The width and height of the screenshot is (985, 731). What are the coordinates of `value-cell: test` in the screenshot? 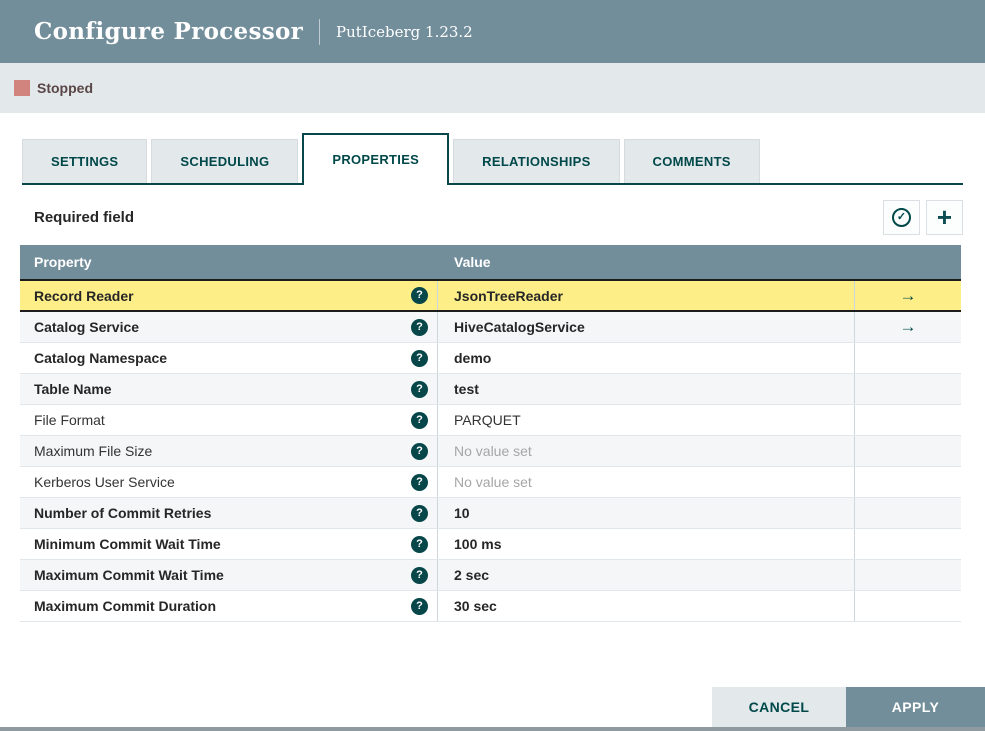 It's located at (646, 389).